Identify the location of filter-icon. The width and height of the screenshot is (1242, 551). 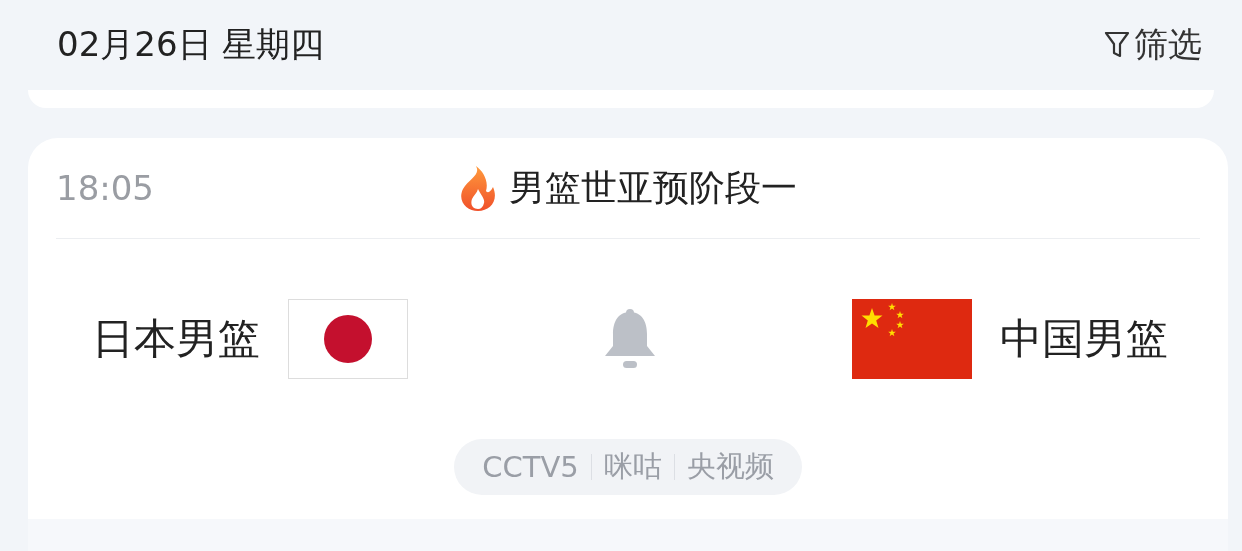
(1117, 45).